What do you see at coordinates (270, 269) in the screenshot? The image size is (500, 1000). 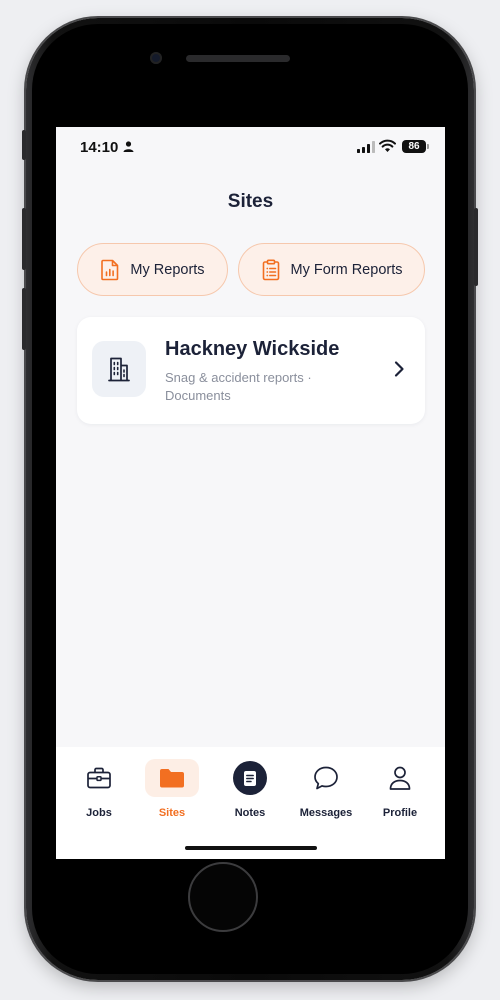 I see `clipboard-list-icon` at bounding box center [270, 269].